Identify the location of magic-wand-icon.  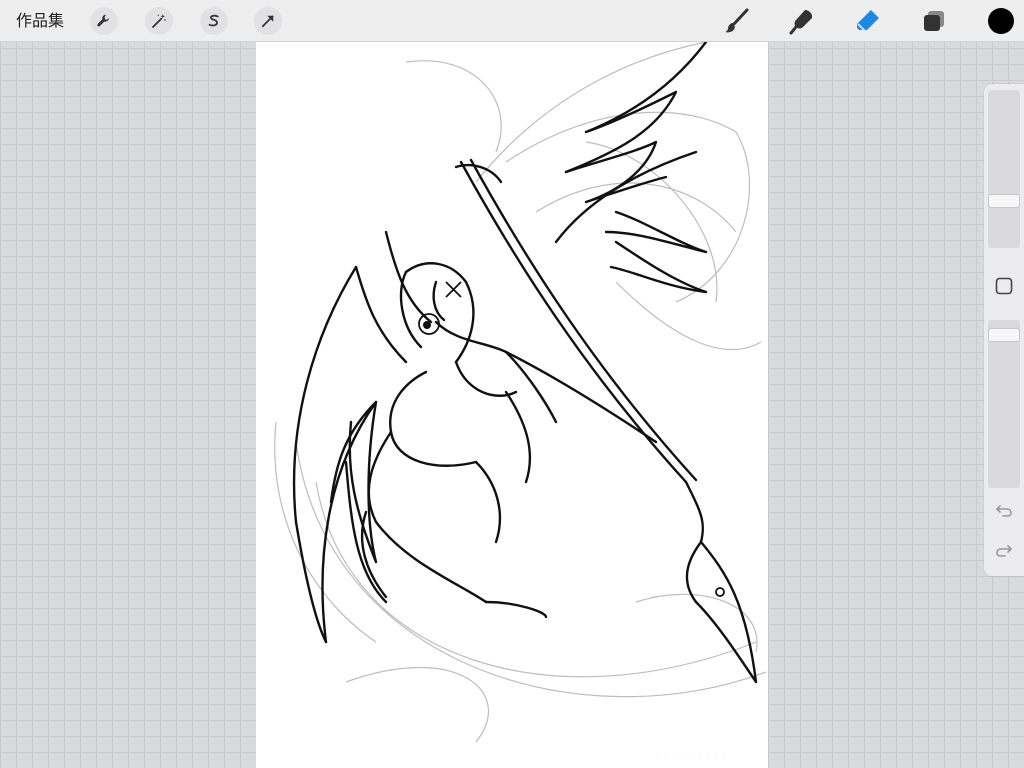
(159, 21).